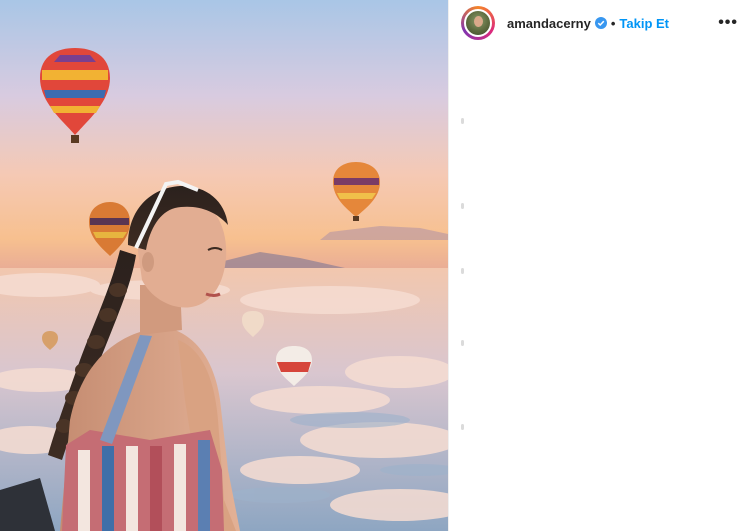 The width and height of the screenshot is (750, 531). What do you see at coordinates (644, 23) in the screenshot?
I see `follow-button: Takip Et` at bounding box center [644, 23].